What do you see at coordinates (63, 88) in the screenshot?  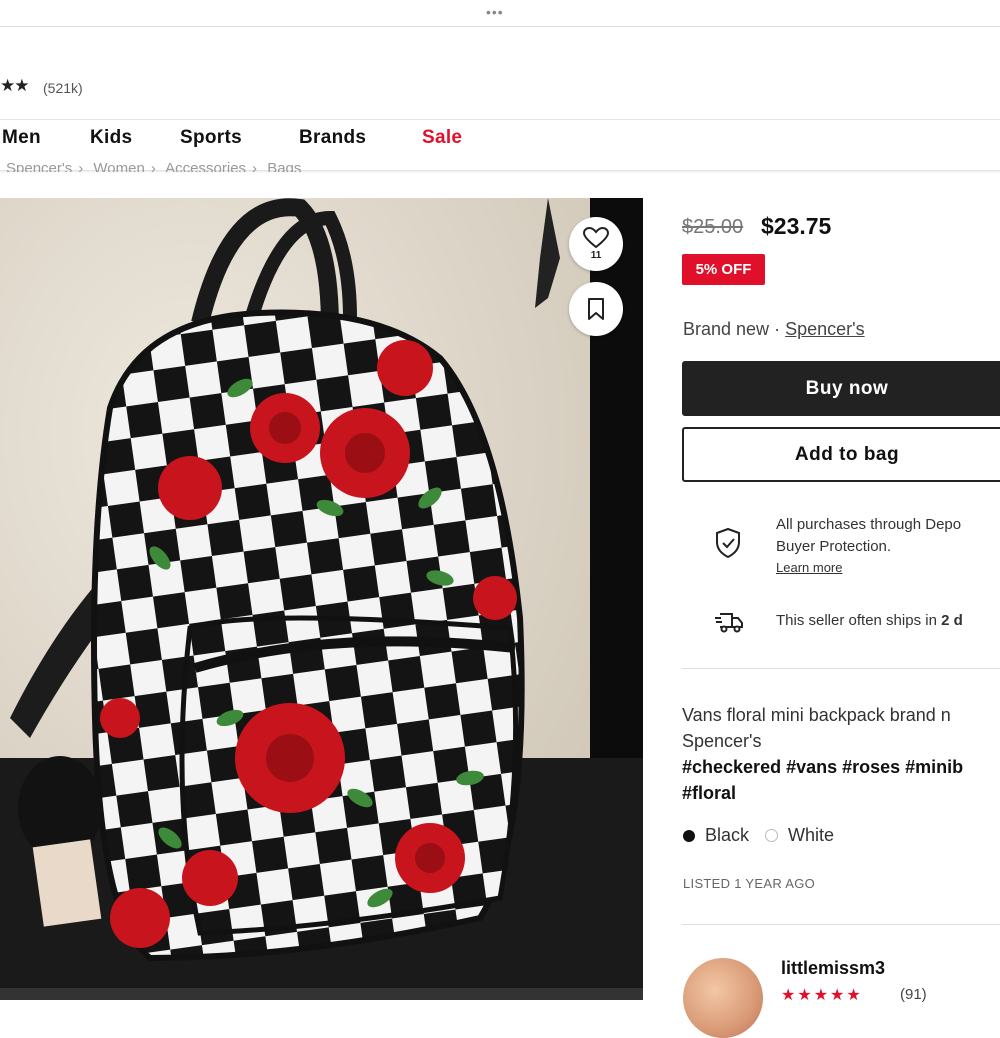 I see `app-rating-count: (521k)` at bounding box center [63, 88].